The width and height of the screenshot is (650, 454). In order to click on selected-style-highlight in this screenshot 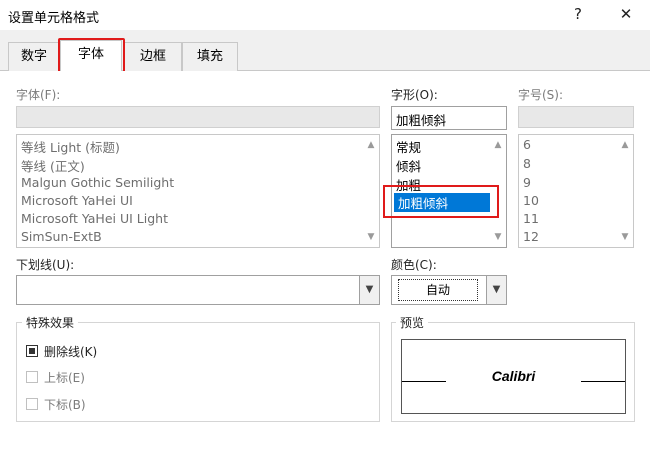, I will do `click(441, 201)`.